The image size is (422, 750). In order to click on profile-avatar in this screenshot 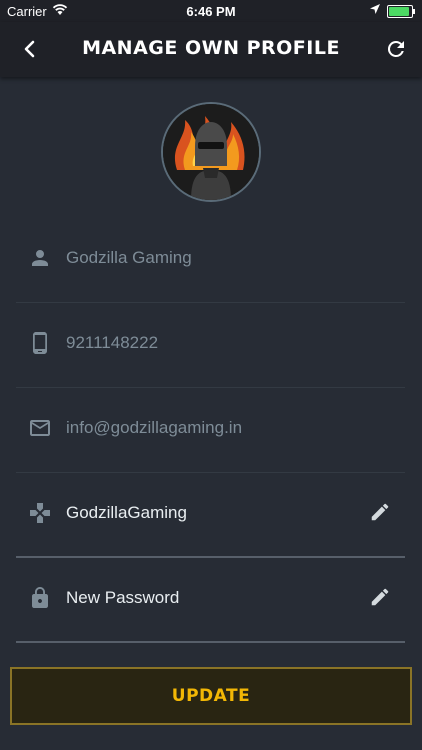, I will do `click(211, 152)`.